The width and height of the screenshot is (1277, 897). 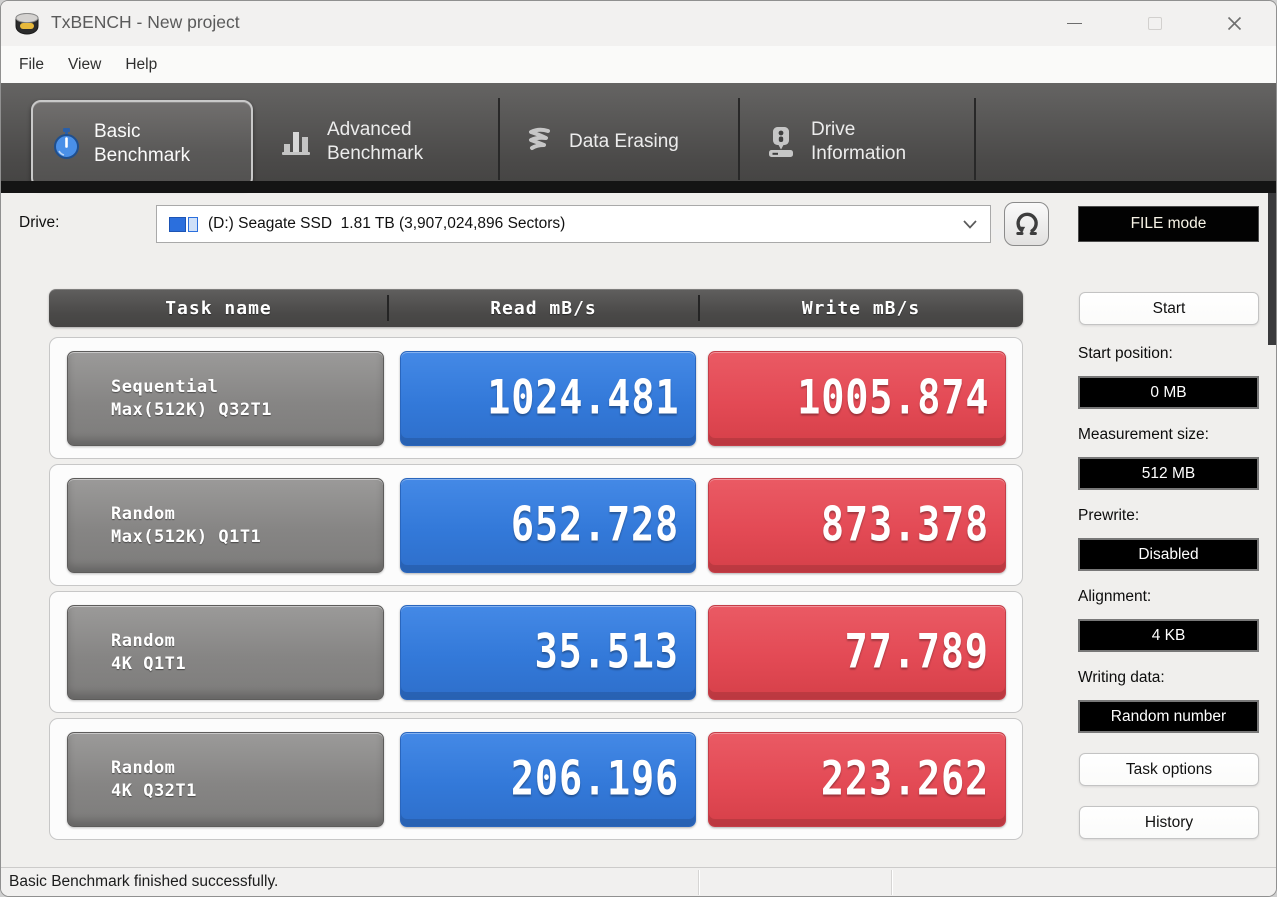 What do you see at coordinates (904, 524) in the screenshot?
I see `write-value: 873.378` at bounding box center [904, 524].